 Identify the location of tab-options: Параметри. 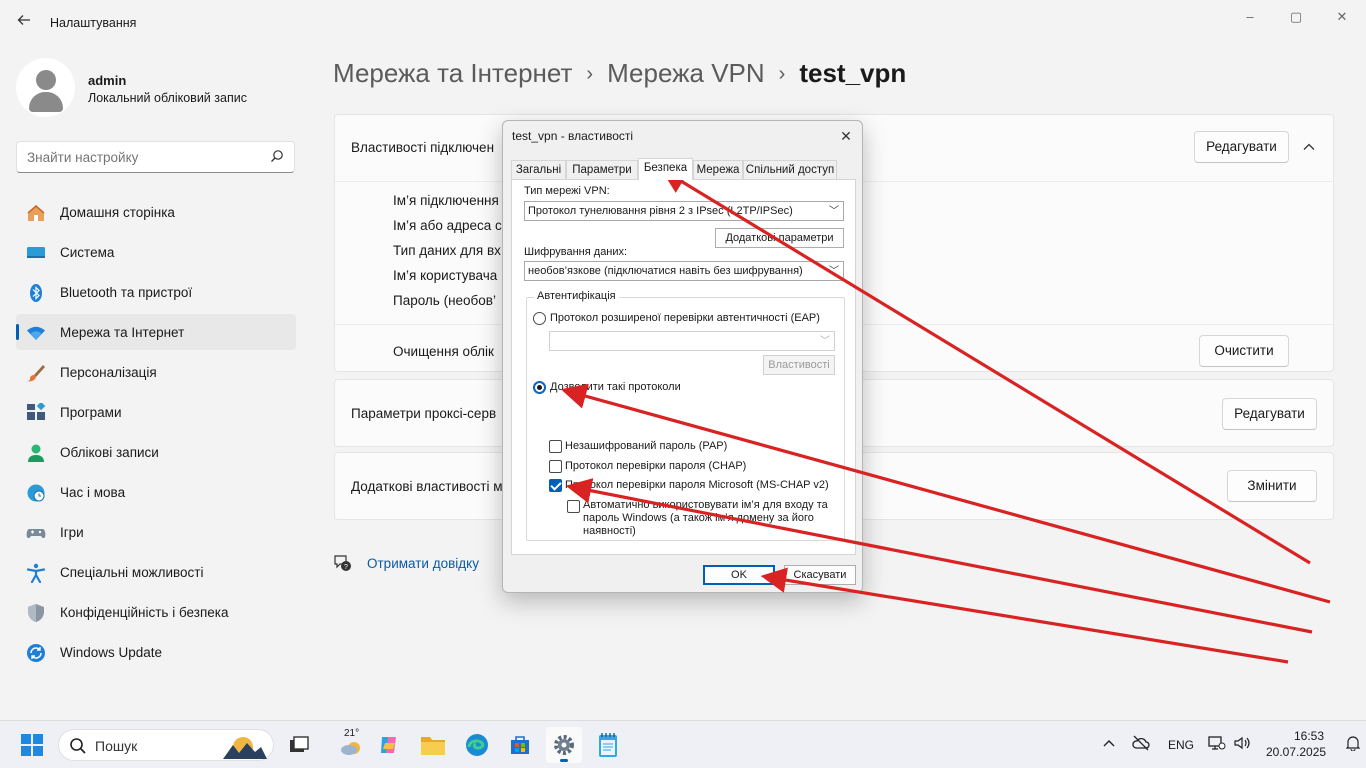
(602, 170).